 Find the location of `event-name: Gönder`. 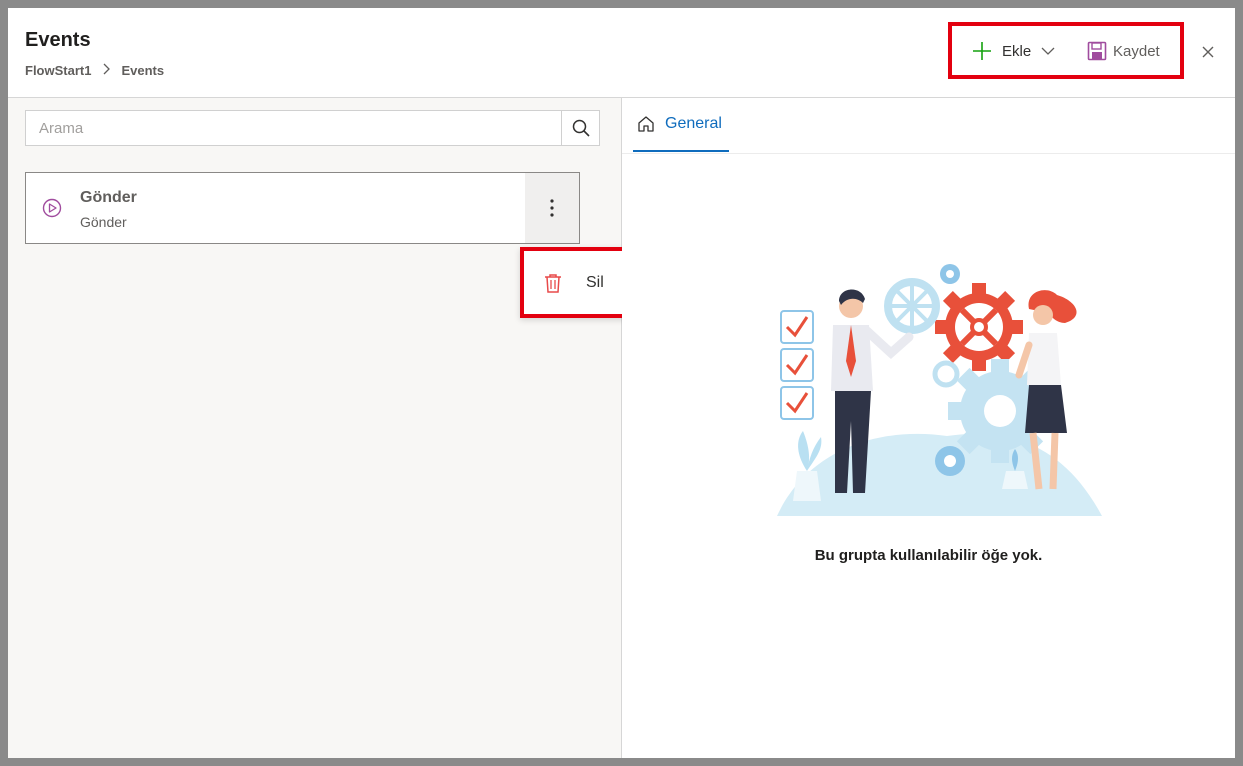

event-name: Gönder is located at coordinates (108, 197).